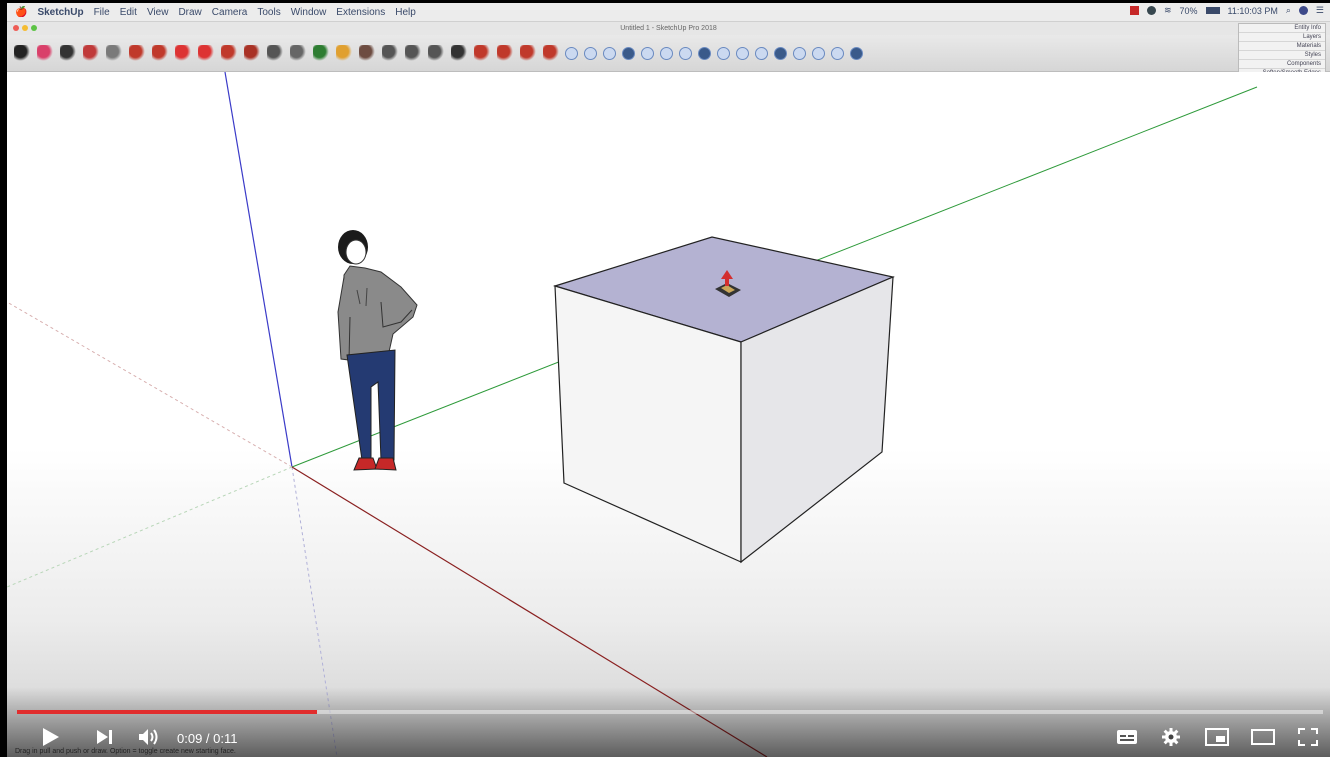 The height and width of the screenshot is (757, 1330). I want to click on maximize-window-icon, so click(34, 28).